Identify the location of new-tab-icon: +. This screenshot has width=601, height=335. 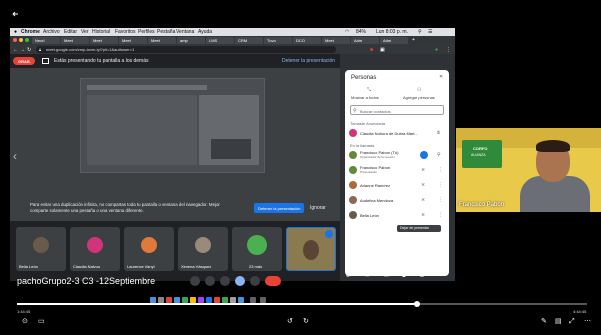
(413, 40).